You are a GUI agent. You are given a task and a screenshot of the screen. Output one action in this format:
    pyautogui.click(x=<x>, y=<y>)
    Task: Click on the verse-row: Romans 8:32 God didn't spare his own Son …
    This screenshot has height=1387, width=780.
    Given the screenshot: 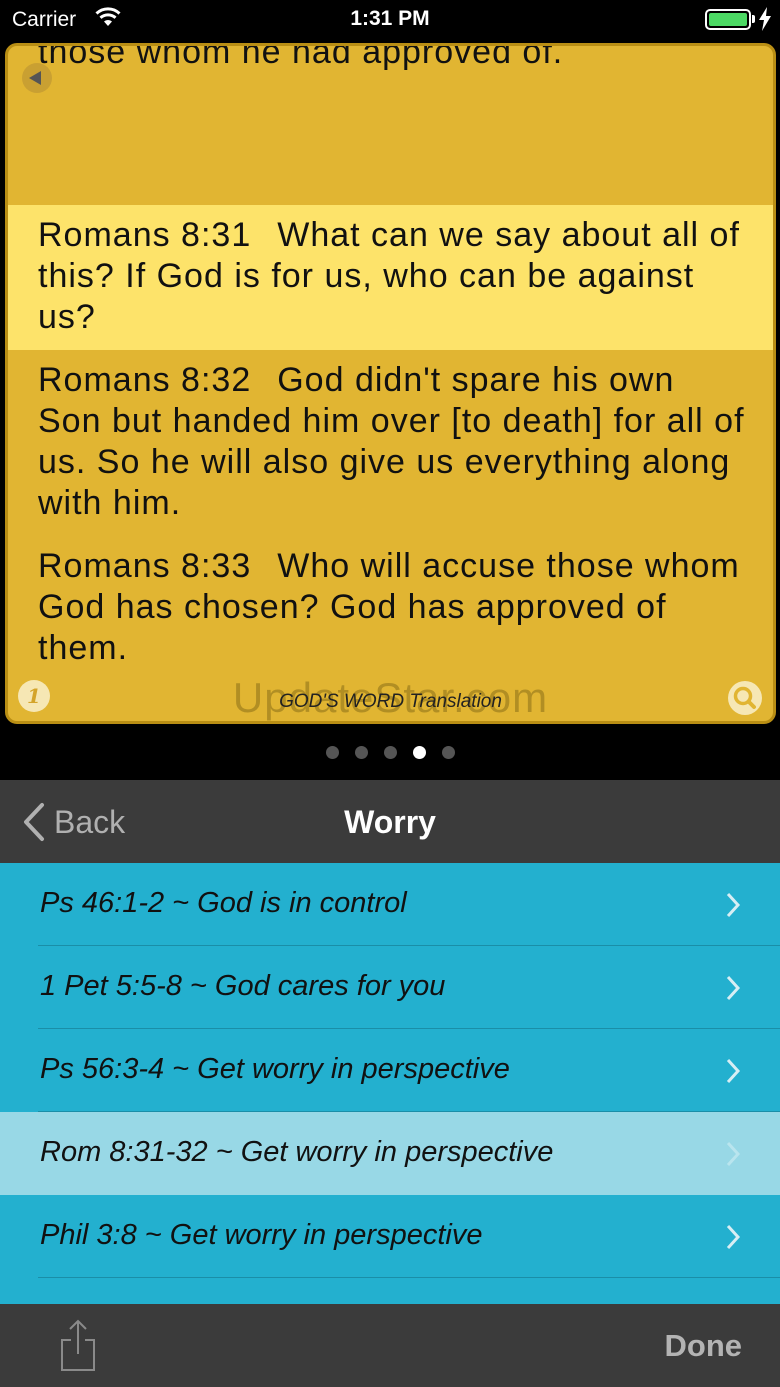 What is the action you would take?
    pyautogui.click(x=390, y=442)
    